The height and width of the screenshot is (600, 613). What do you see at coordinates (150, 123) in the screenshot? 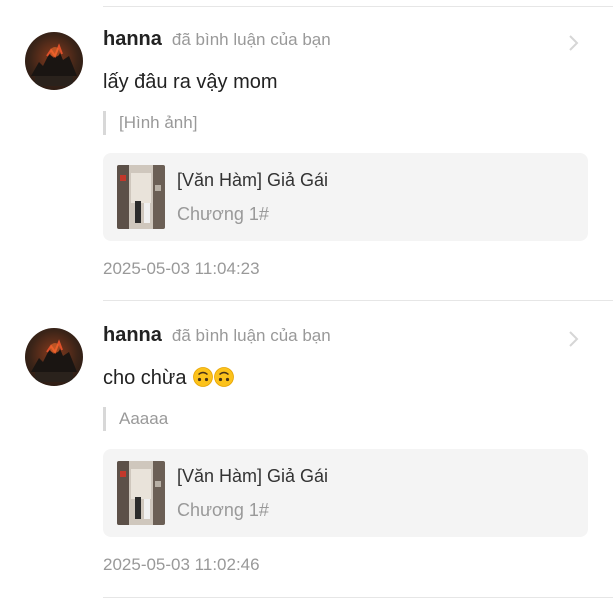
I see `quoted-text: [Hình ảnh]` at bounding box center [150, 123].